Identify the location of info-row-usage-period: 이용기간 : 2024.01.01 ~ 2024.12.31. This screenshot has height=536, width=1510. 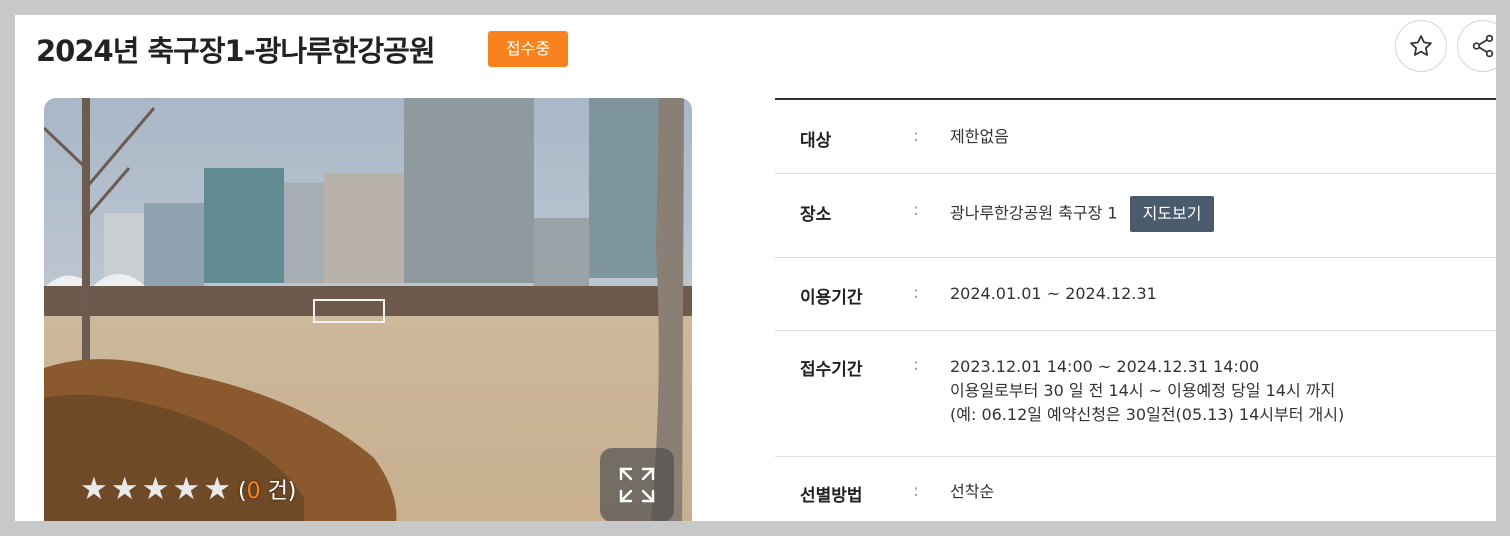
(1135, 294).